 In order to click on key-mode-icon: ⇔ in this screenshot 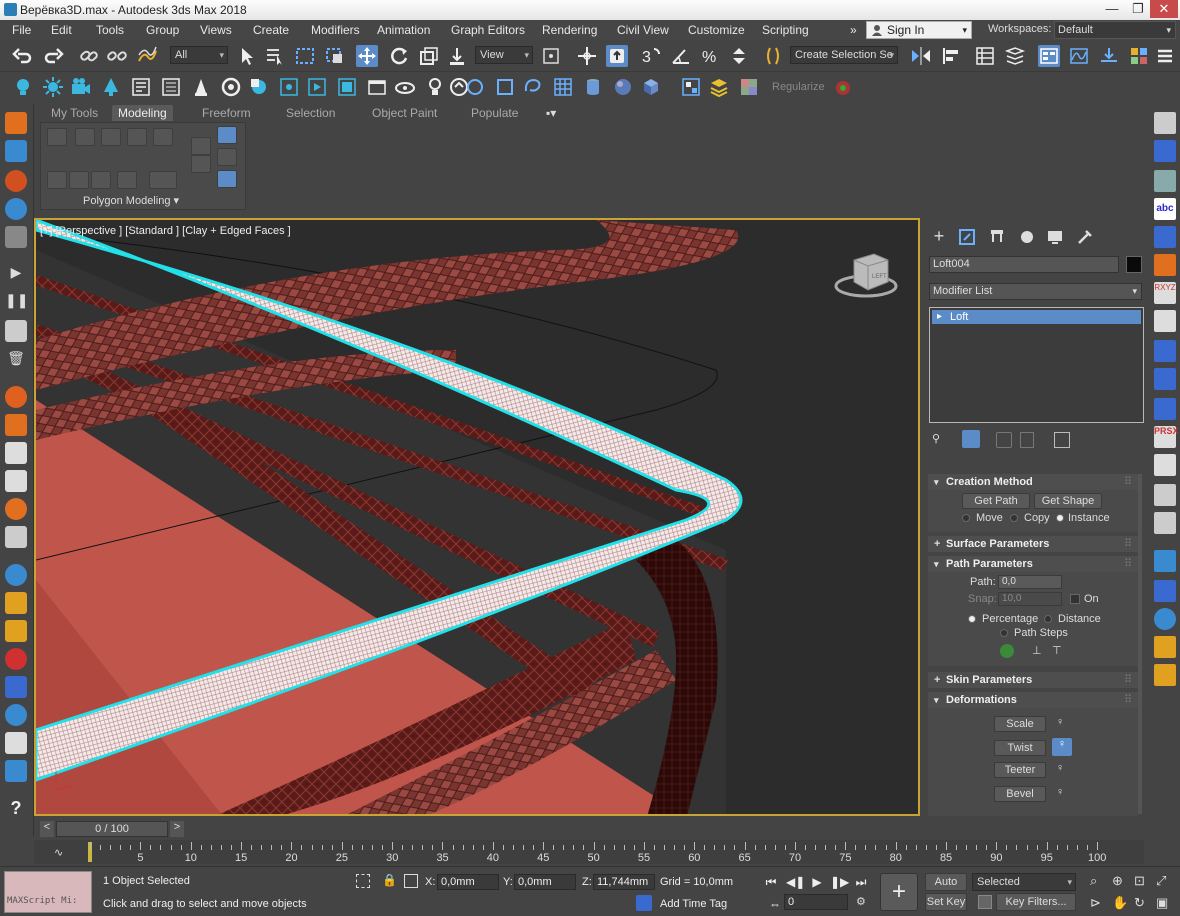, I will do `click(775, 904)`.